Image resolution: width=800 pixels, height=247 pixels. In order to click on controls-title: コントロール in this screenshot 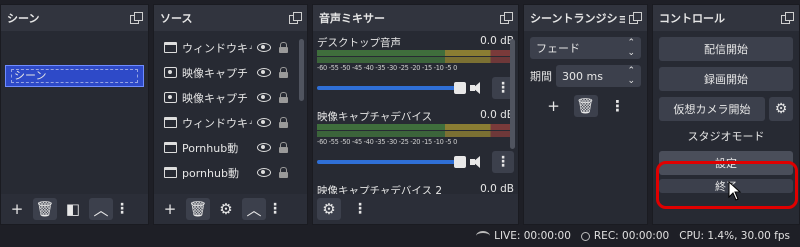, I will do `click(692, 18)`.